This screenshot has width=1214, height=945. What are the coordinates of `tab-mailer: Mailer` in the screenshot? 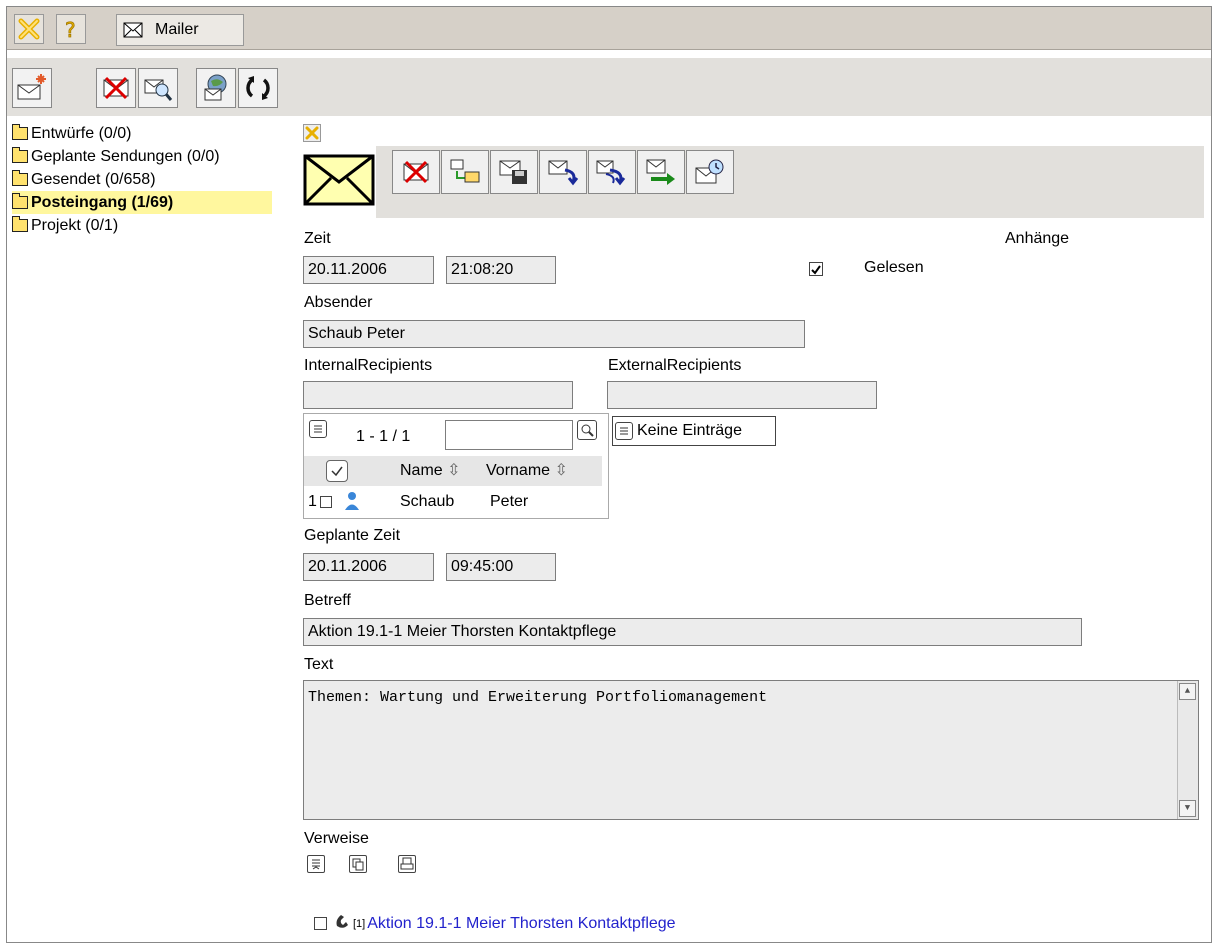 It's located at (180, 30).